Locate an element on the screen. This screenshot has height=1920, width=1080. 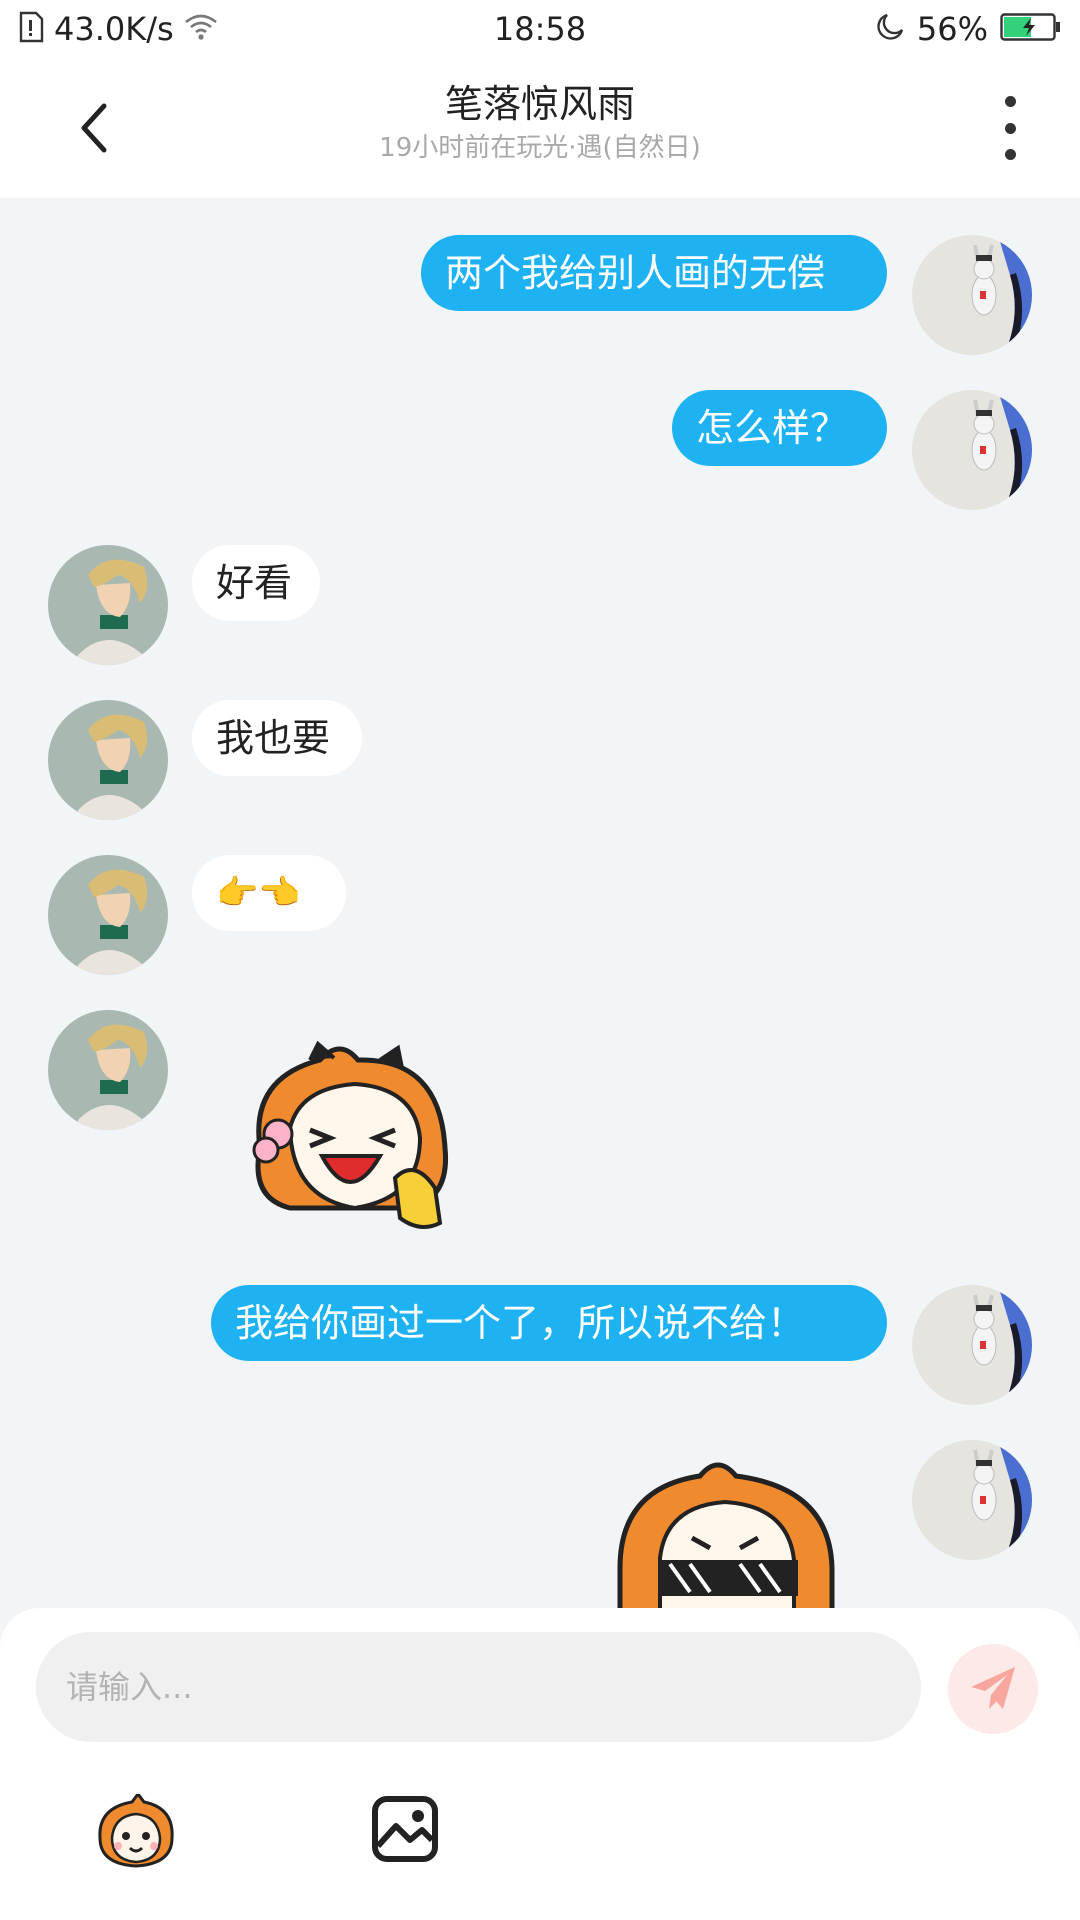
sticker-button is located at coordinates (136, 1829).